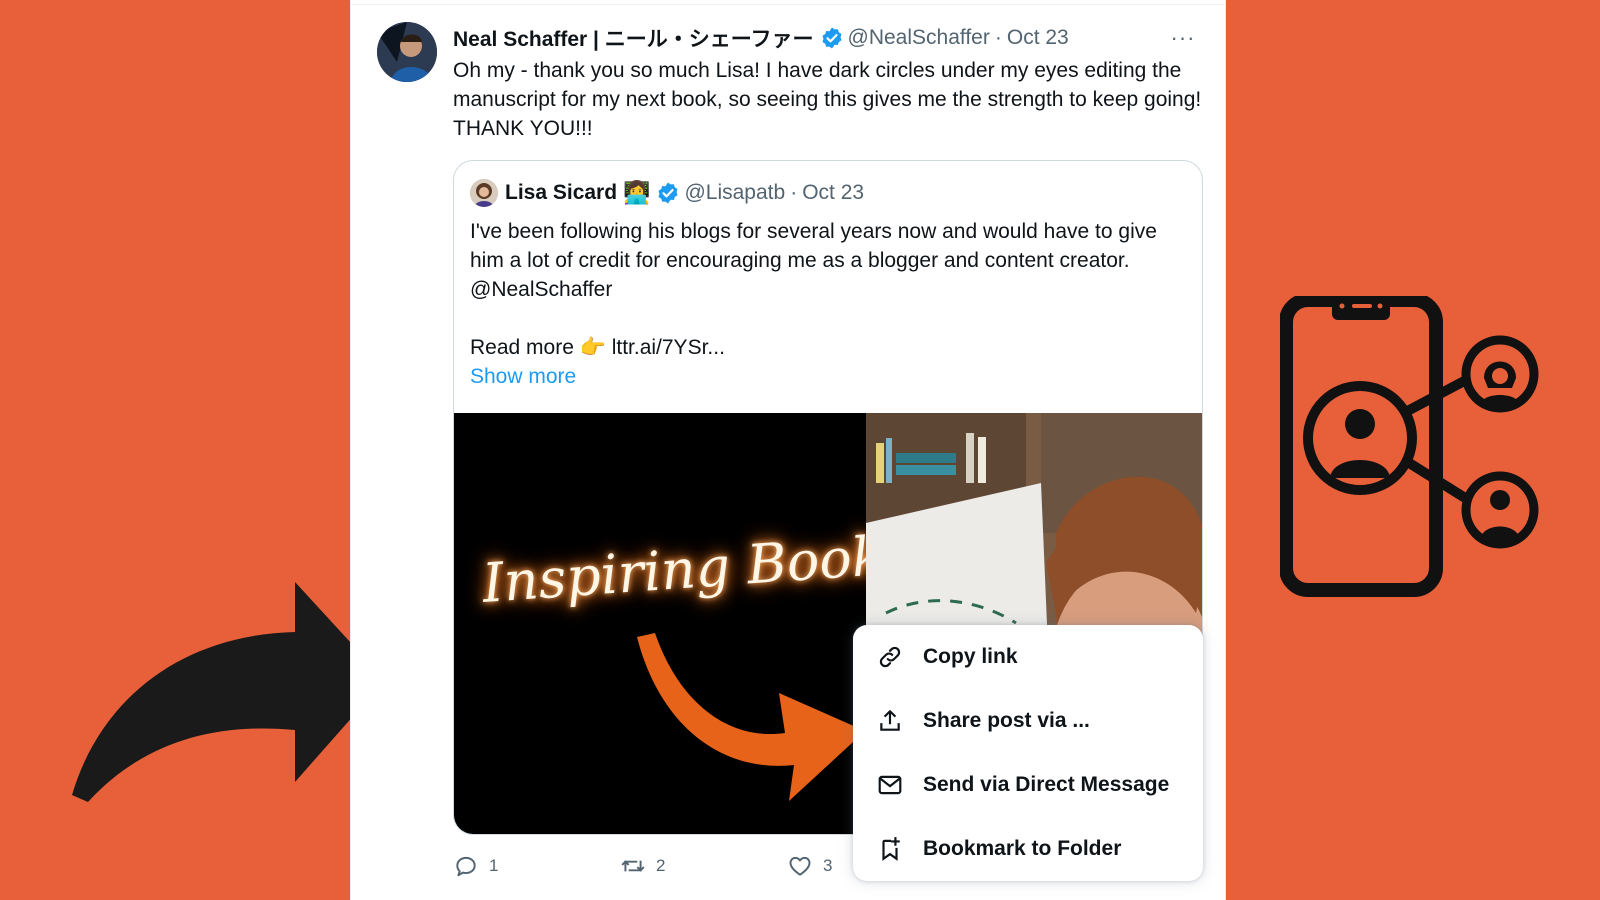 This screenshot has width=1600, height=900. What do you see at coordinates (890, 785) in the screenshot?
I see `envelope-icon` at bounding box center [890, 785].